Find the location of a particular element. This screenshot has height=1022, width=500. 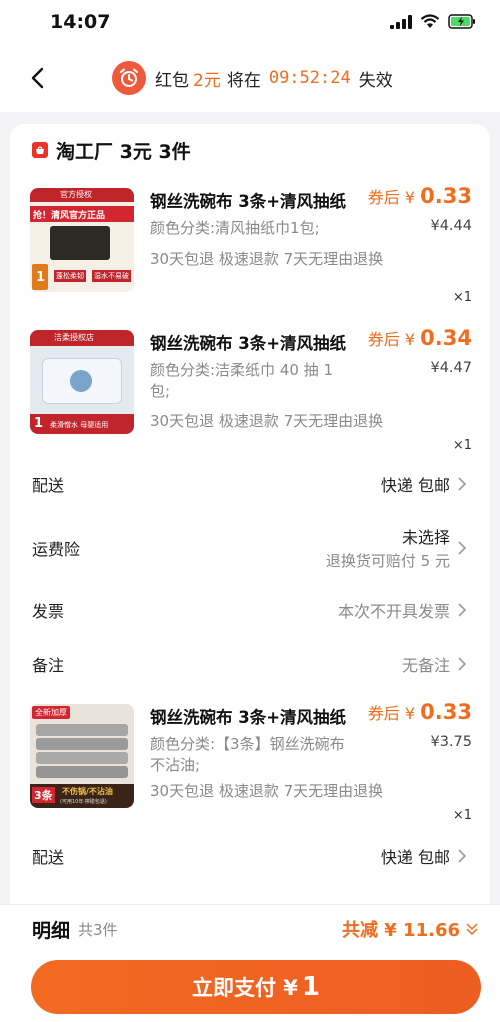

dishcloth-image is located at coordinates (82, 730).